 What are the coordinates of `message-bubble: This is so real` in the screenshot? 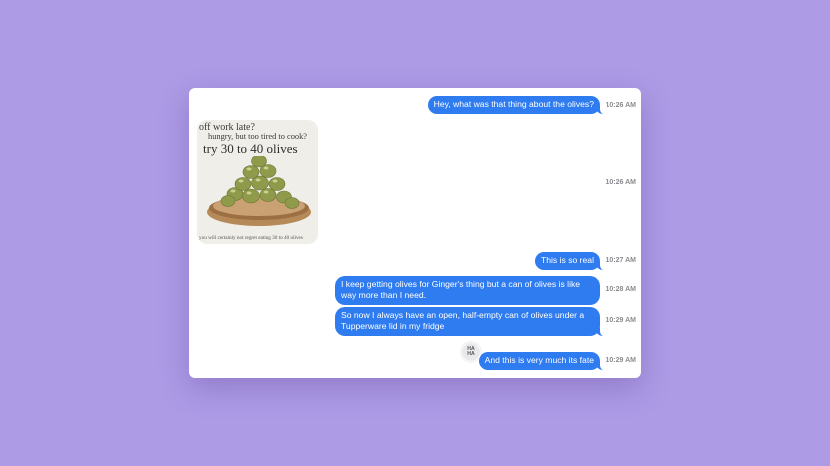 It's located at (571, 261).